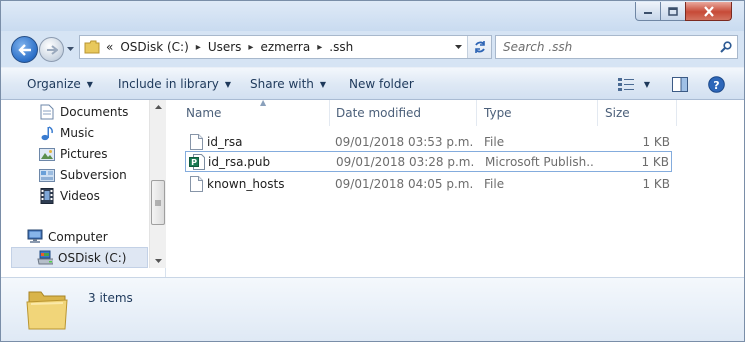 The height and width of the screenshot is (342, 745). I want to click on address-bar: « OSDisk (C:) ▸ Users ▸ ezmerra ▸ .ssh, so click(285, 47).